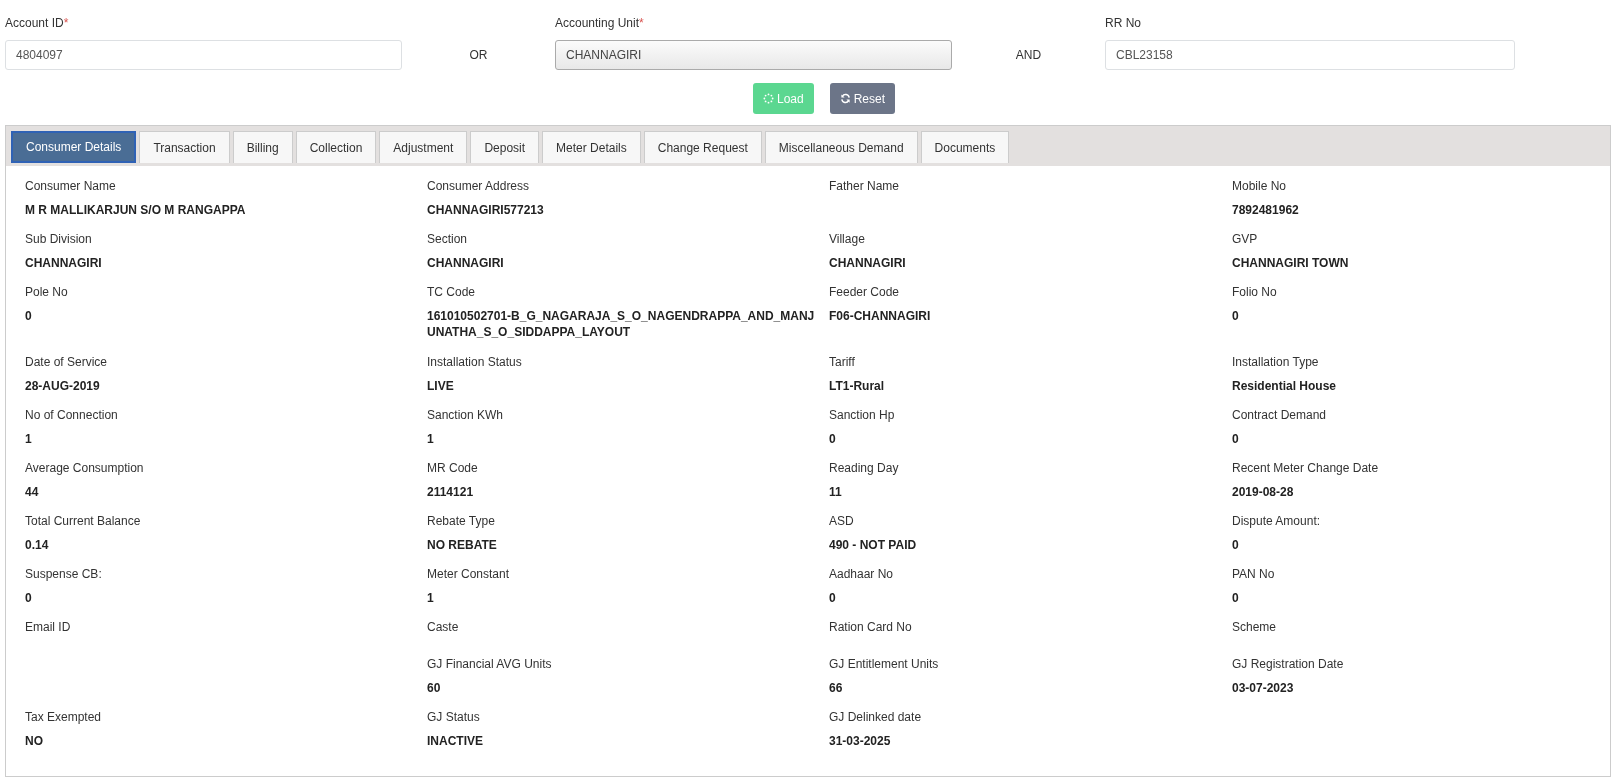  I want to click on field-value: CHANNAGIRI577213, so click(486, 210).